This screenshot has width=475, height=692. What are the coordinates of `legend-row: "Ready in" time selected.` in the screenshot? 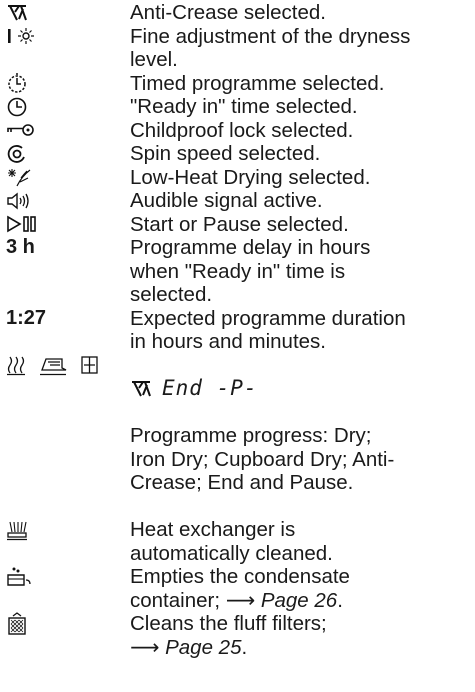 It's located at (237, 107).